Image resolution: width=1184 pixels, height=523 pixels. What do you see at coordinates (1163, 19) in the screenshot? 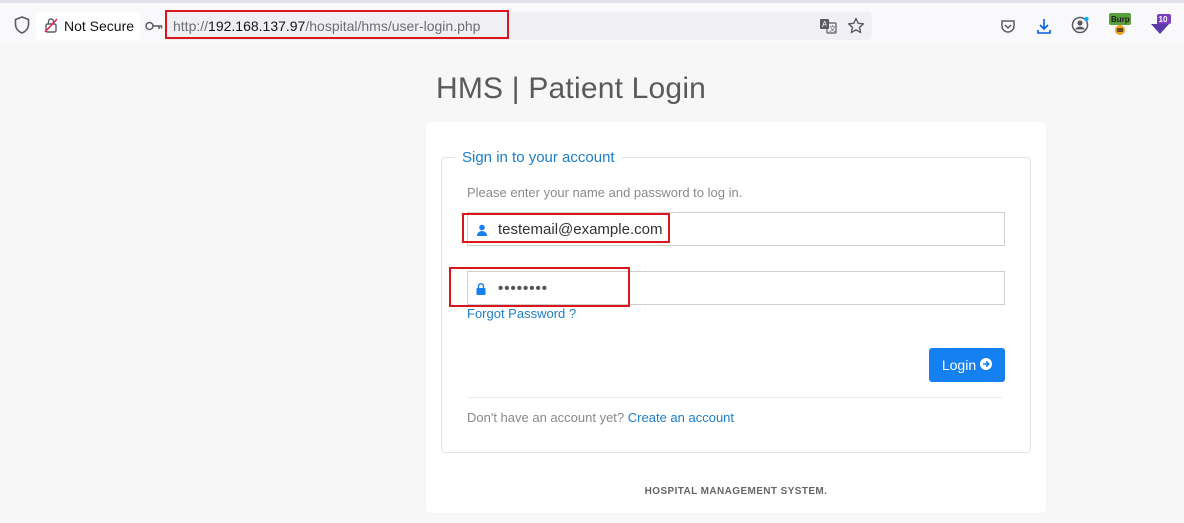
I see `notification-count: 10` at bounding box center [1163, 19].